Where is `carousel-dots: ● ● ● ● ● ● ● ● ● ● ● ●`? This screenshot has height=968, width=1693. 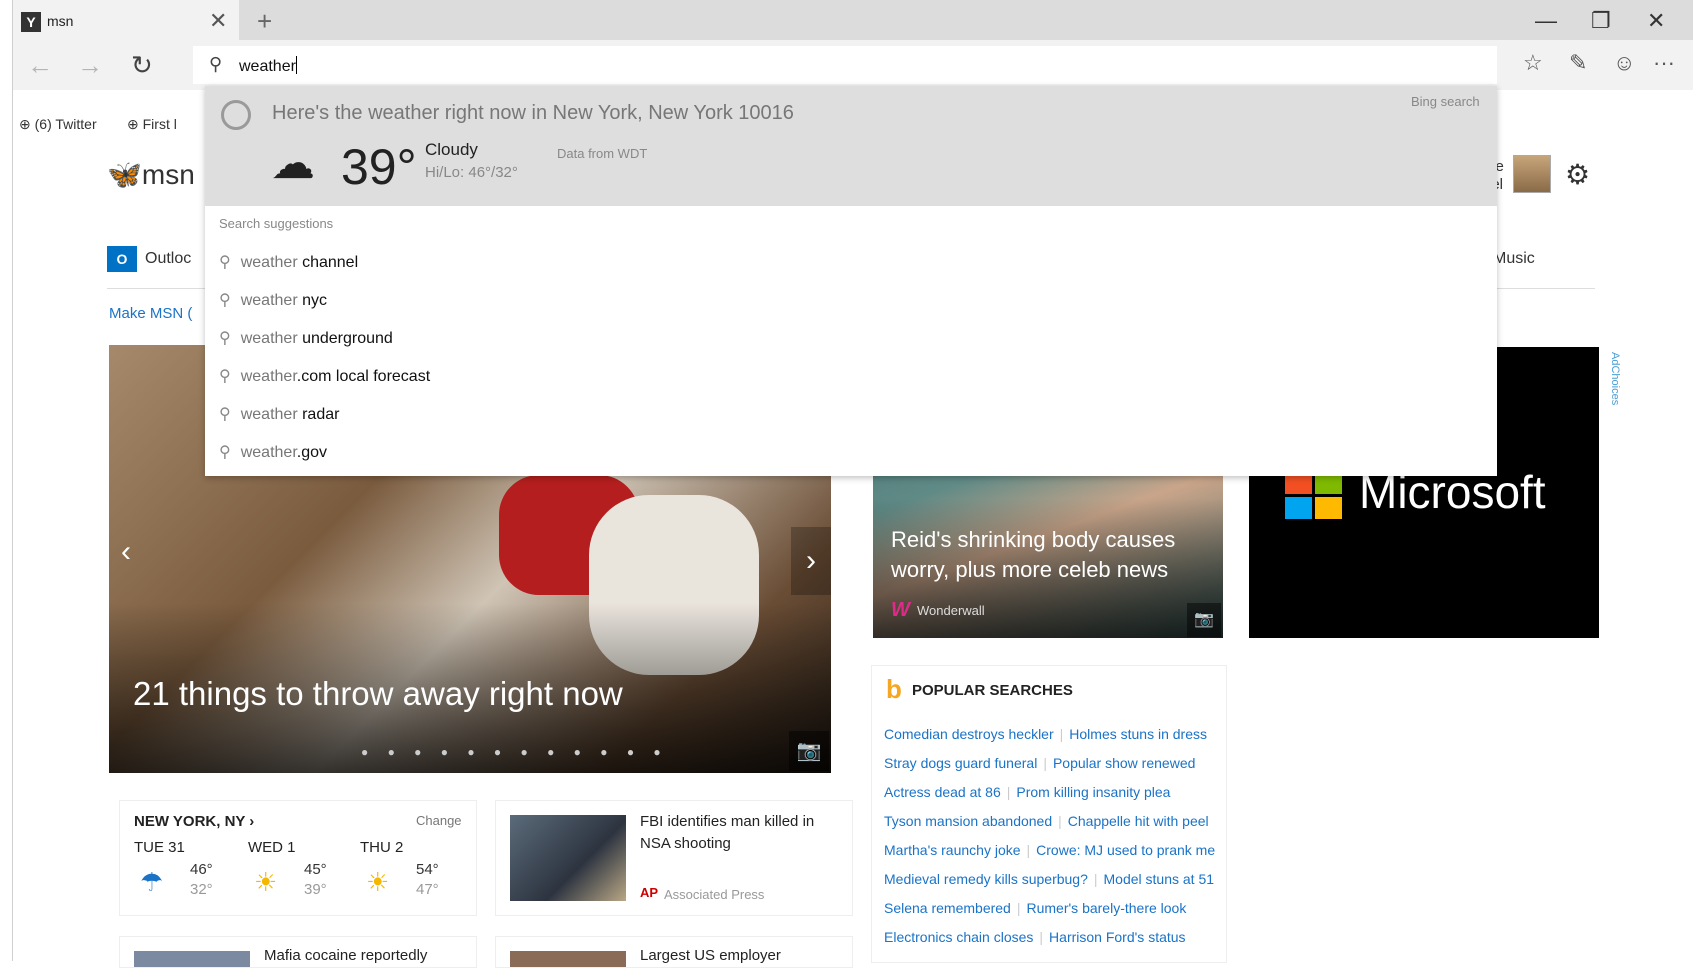
carousel-dots: ● ● ● ● ● ● ● ● ● ● ● ● is located at coordinates (515, 752).